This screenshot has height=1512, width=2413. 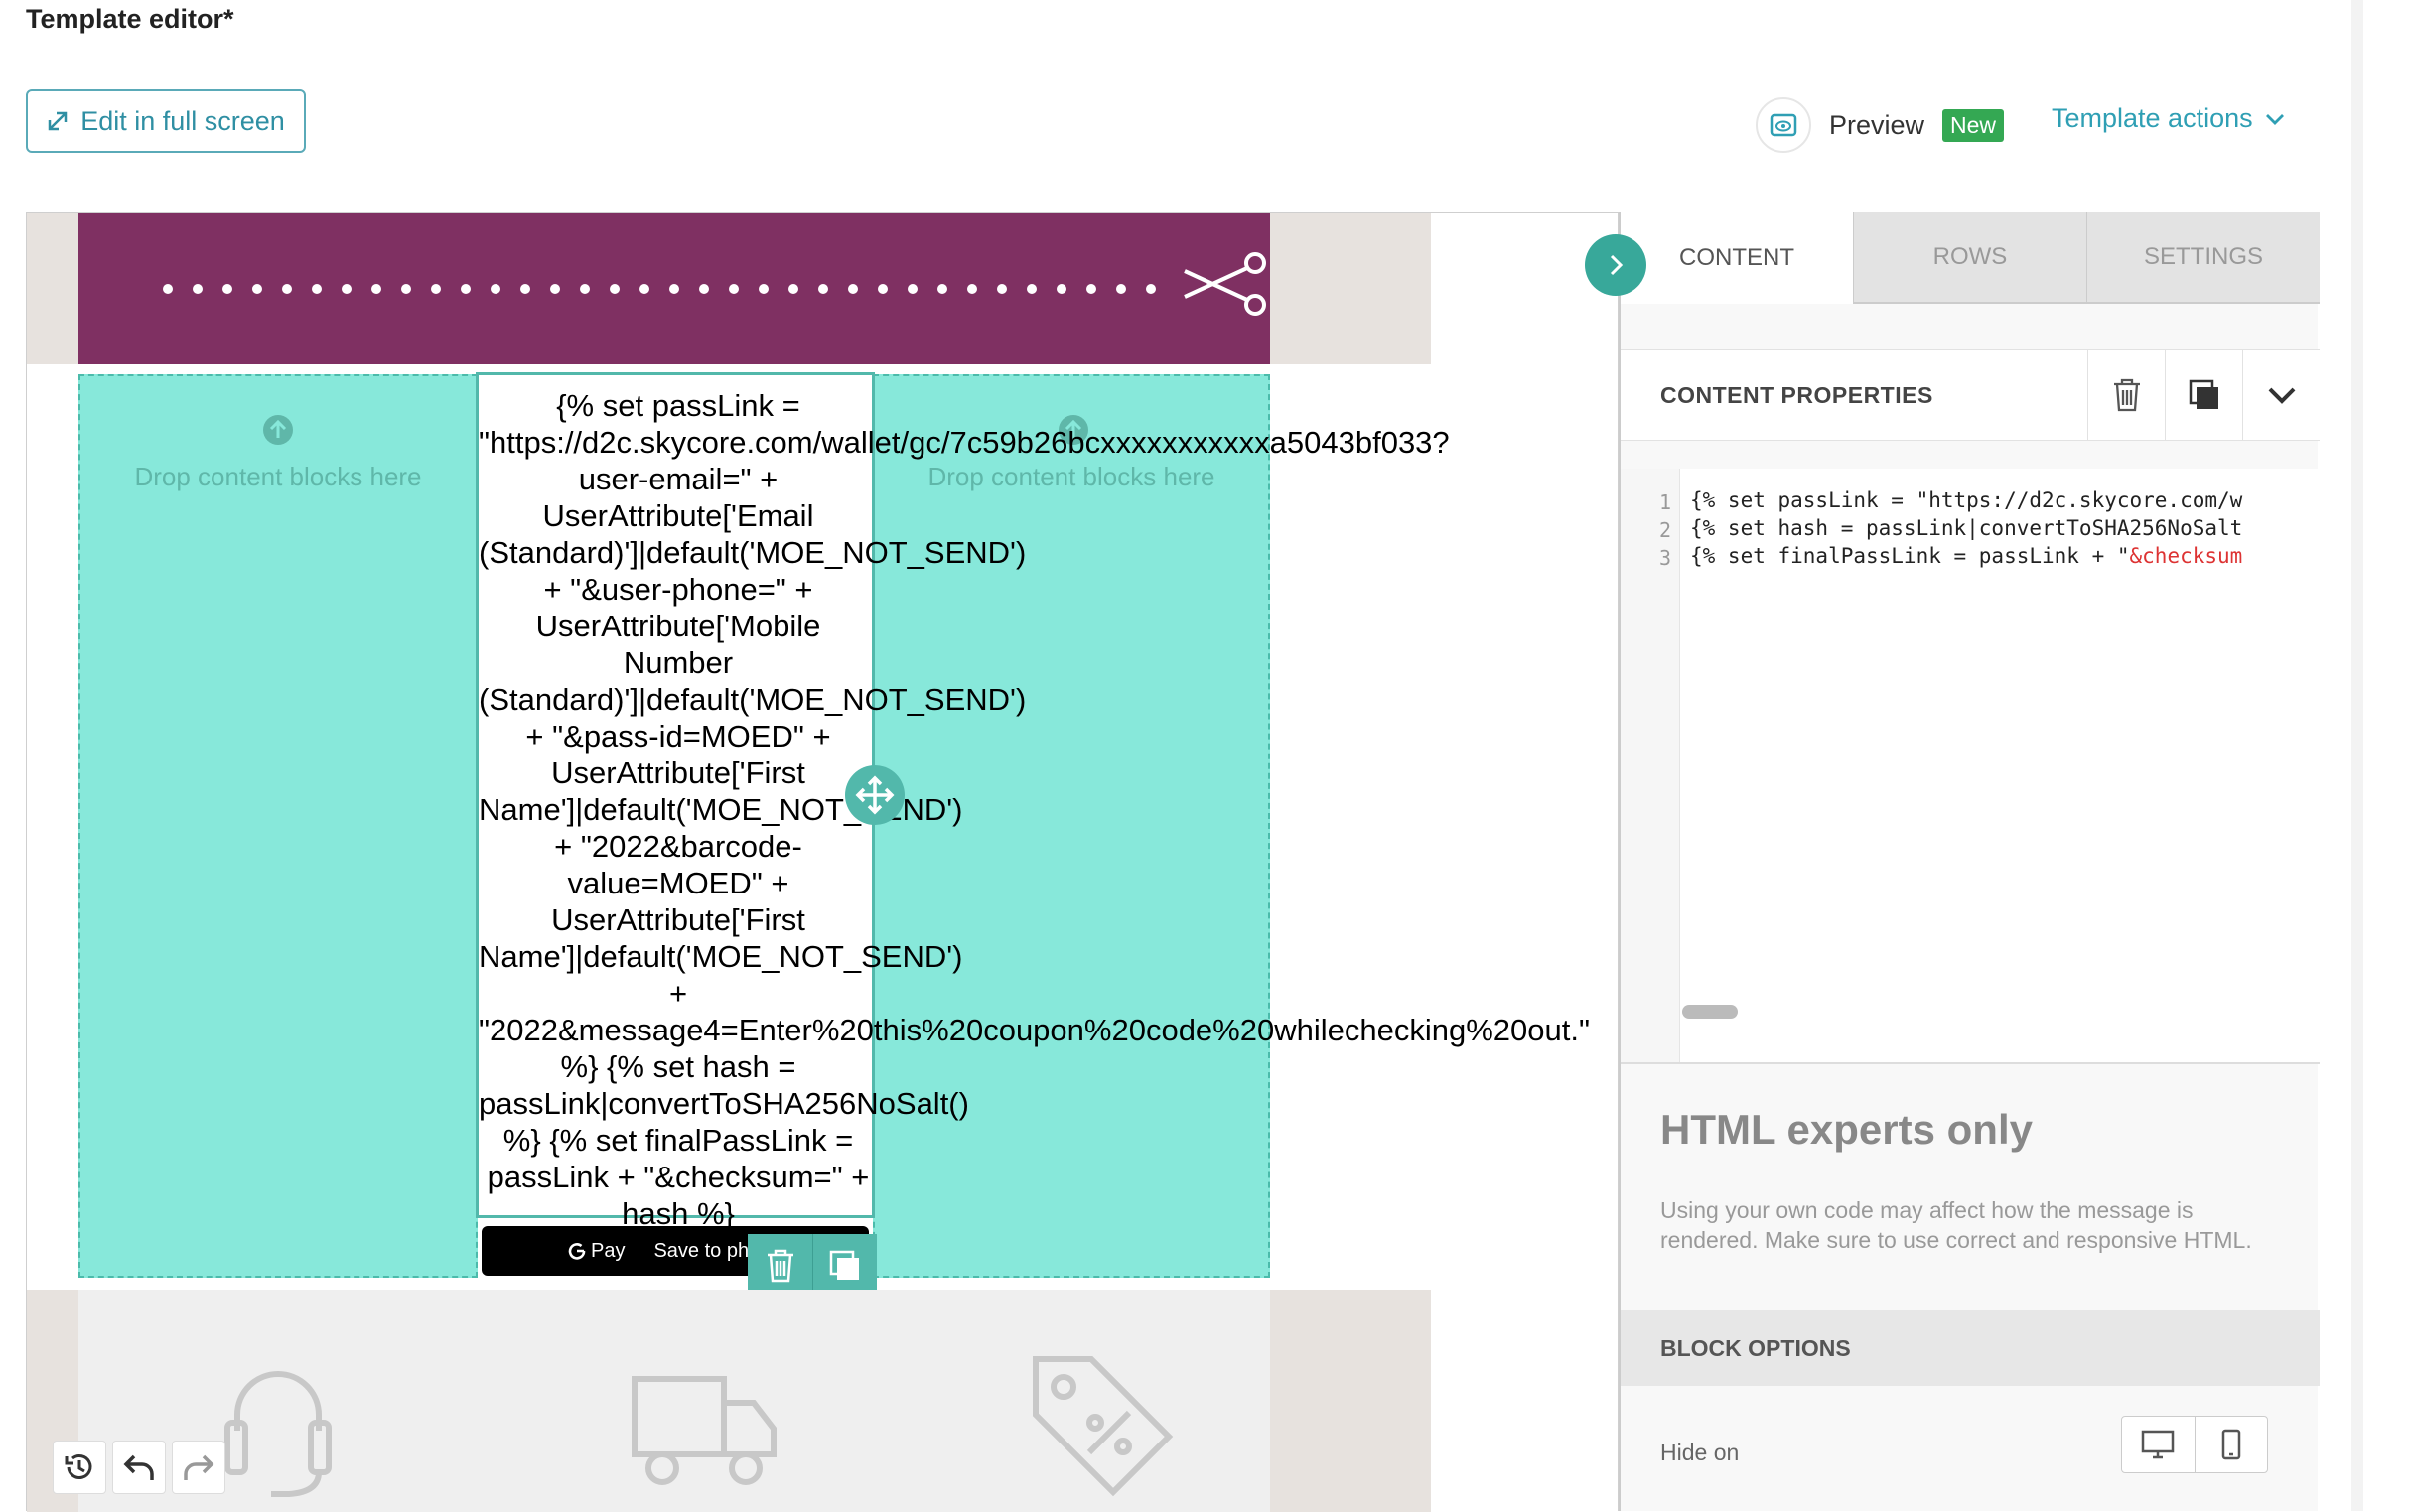 I want to click on upload-arrow-icon, so click(x=278, y=430).